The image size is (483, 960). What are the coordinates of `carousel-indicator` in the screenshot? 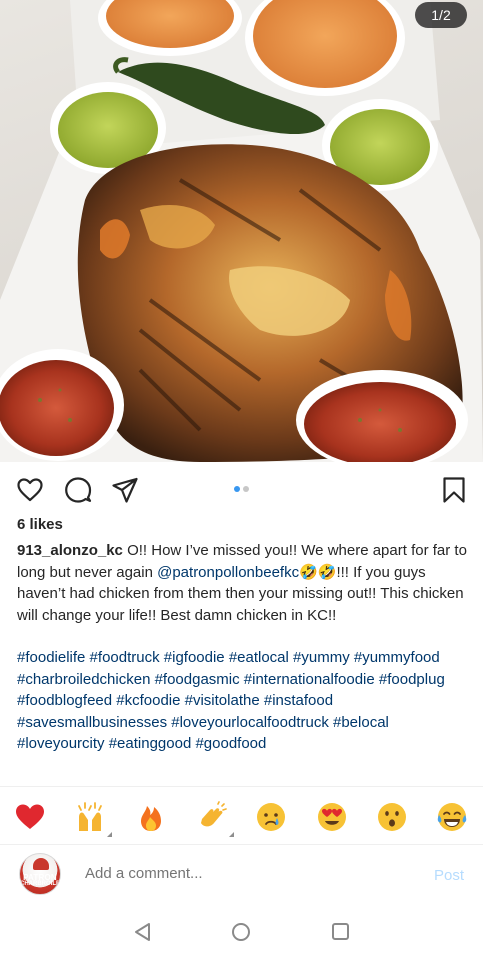 It's located at (243, 489).